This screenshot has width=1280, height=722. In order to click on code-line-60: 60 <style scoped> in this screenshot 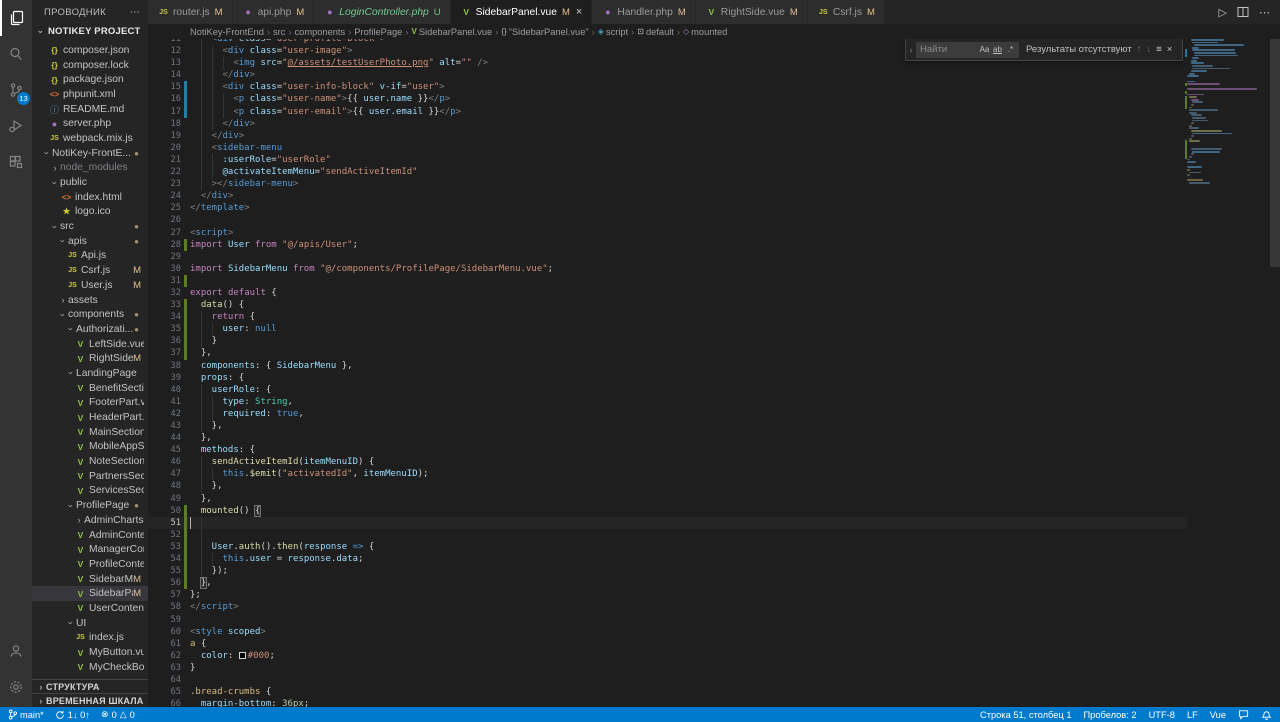, I will do `click(667, 632)`.